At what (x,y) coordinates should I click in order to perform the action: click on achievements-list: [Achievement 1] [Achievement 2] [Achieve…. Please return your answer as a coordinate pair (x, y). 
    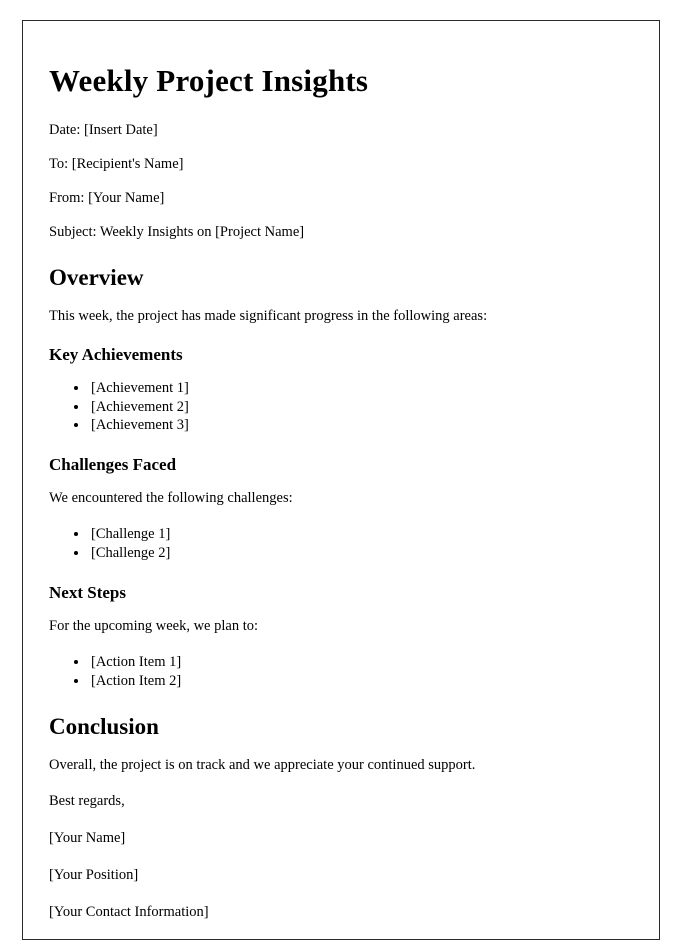
    Looking at the image, I should click on (341, 407).